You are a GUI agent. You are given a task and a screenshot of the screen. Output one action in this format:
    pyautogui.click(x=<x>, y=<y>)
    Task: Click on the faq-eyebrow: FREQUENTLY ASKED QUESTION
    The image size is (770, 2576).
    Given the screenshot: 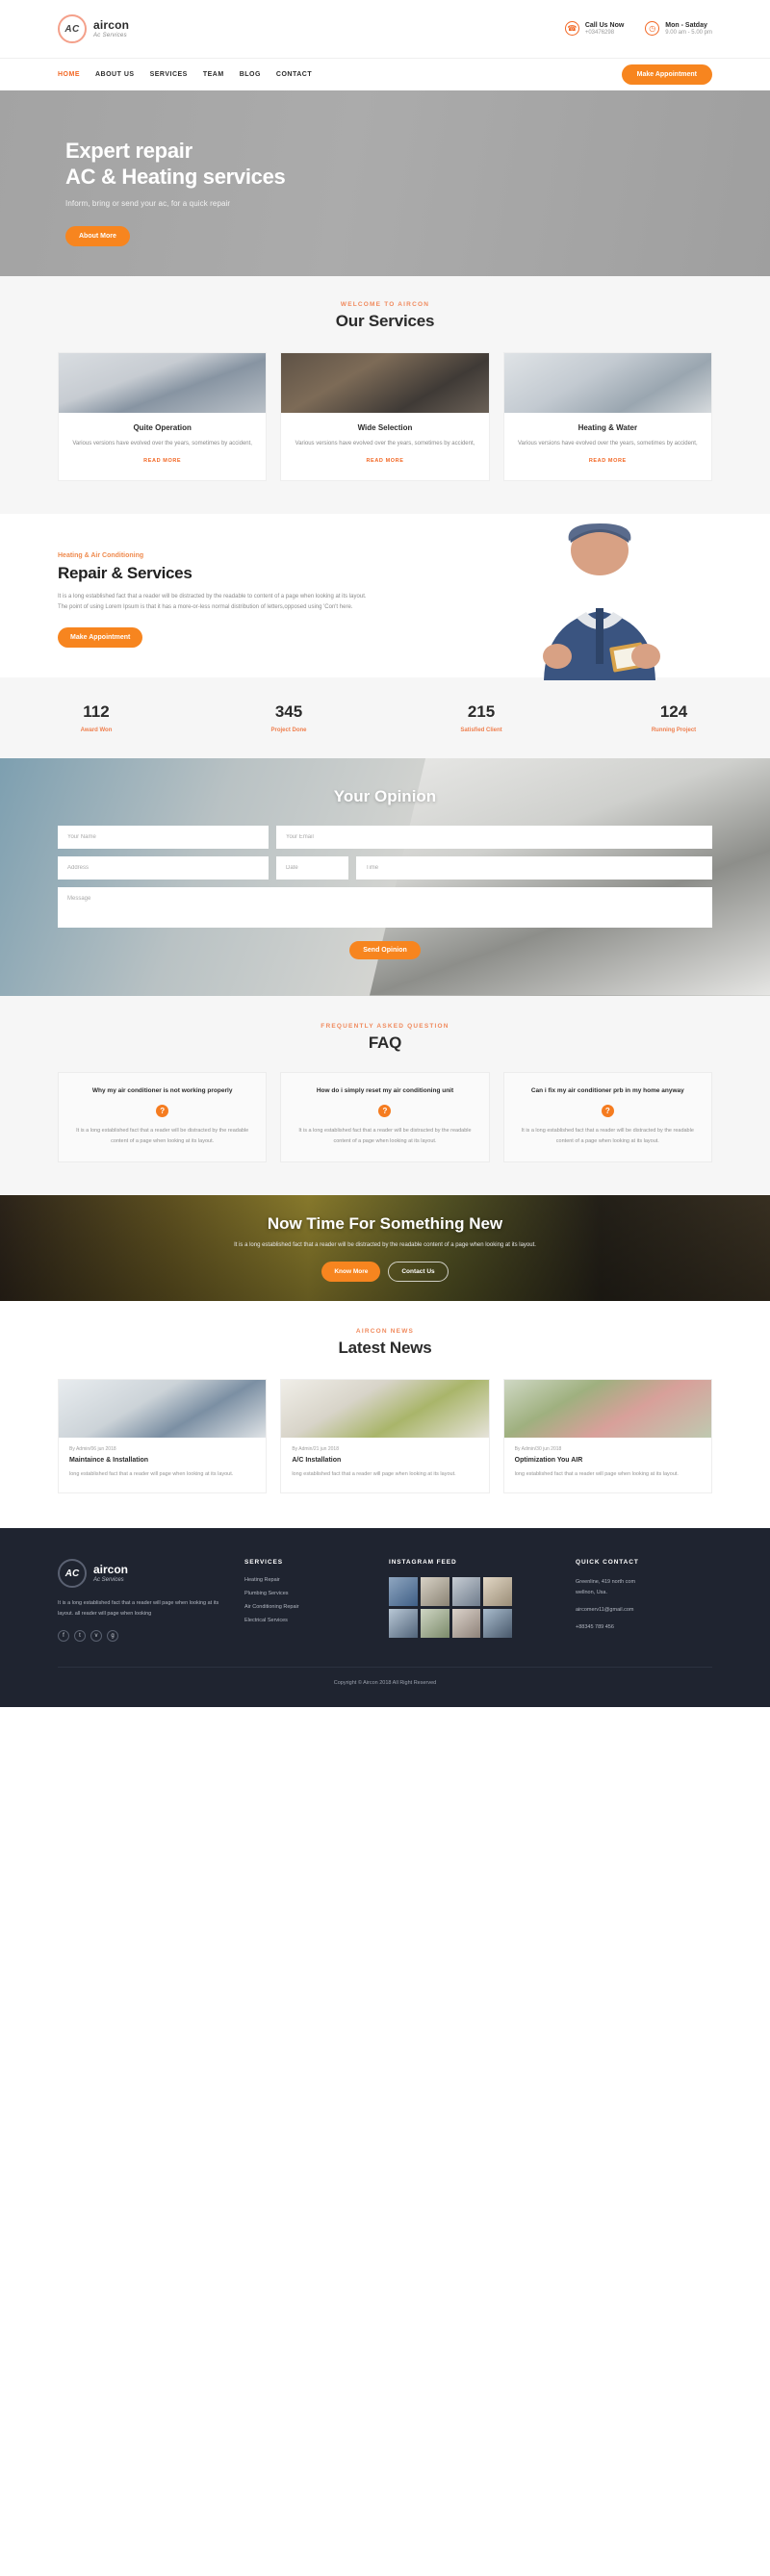 What is the action you would take?
    pyautogui.click(x=385, y=1026)
    